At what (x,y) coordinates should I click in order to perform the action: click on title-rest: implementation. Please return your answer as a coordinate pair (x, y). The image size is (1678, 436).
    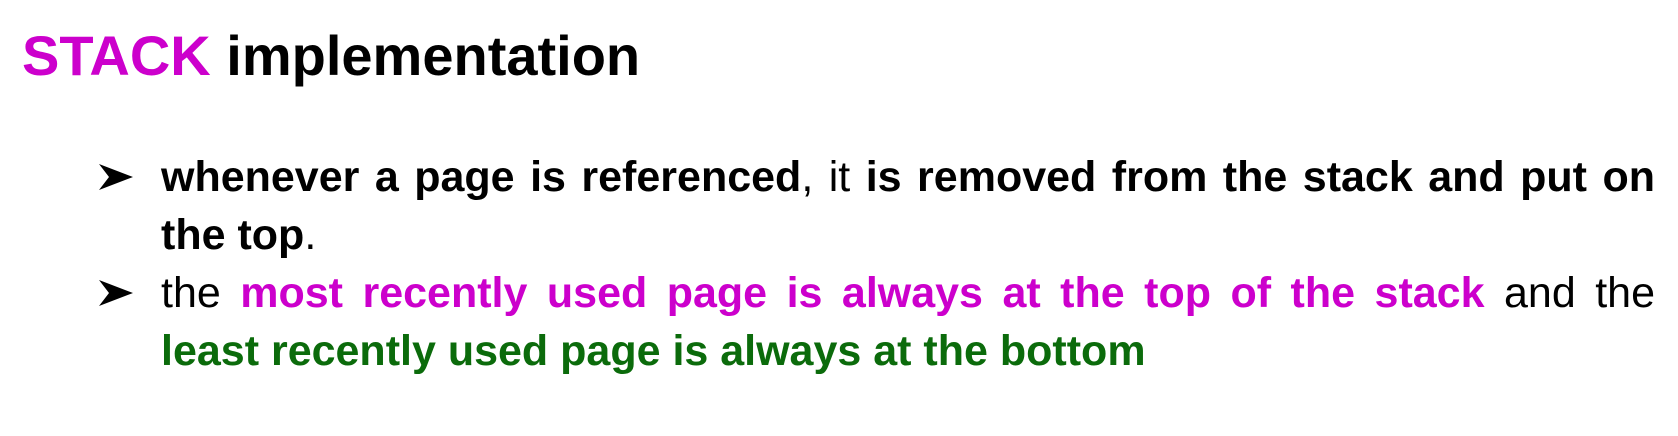
    Looking at the image, I should click on (425, 55).